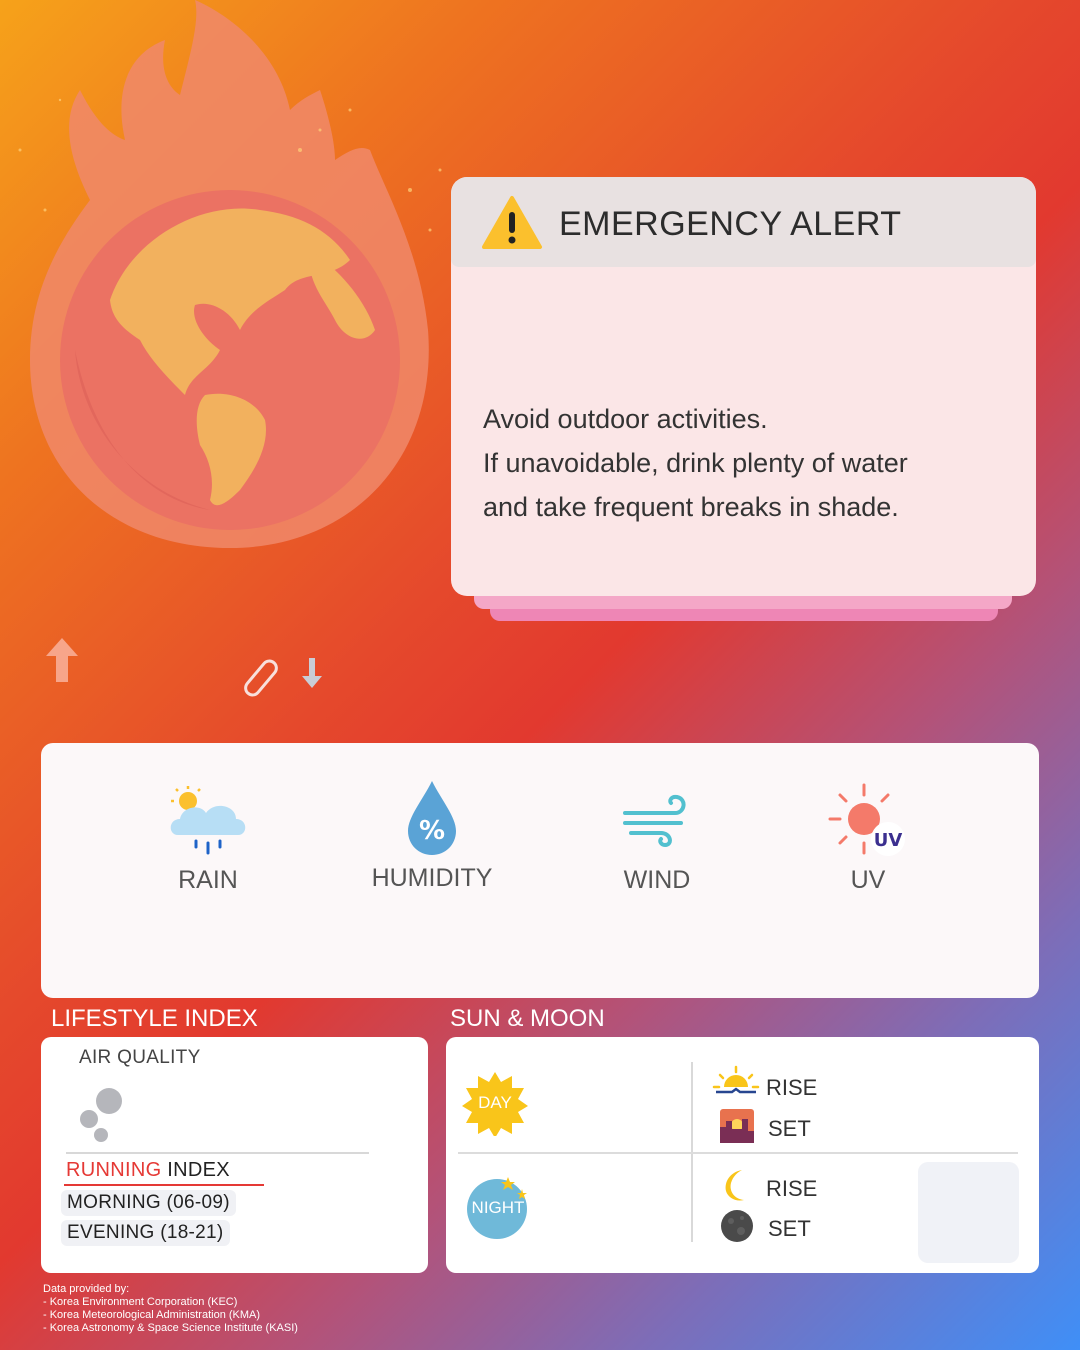 Image resolution: width=1080 pixels, height=1350 pixels. What do you see at coordinates (654, 821) in the screenshot?
I see `wind-icon` at bounding box center [654, 821].